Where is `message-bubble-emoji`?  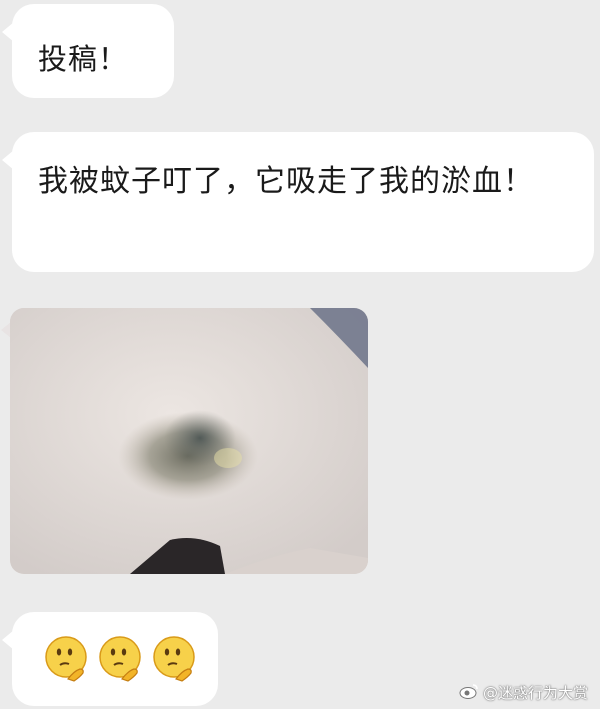 message-bubble-emoji is located at coordinates (110, 659).